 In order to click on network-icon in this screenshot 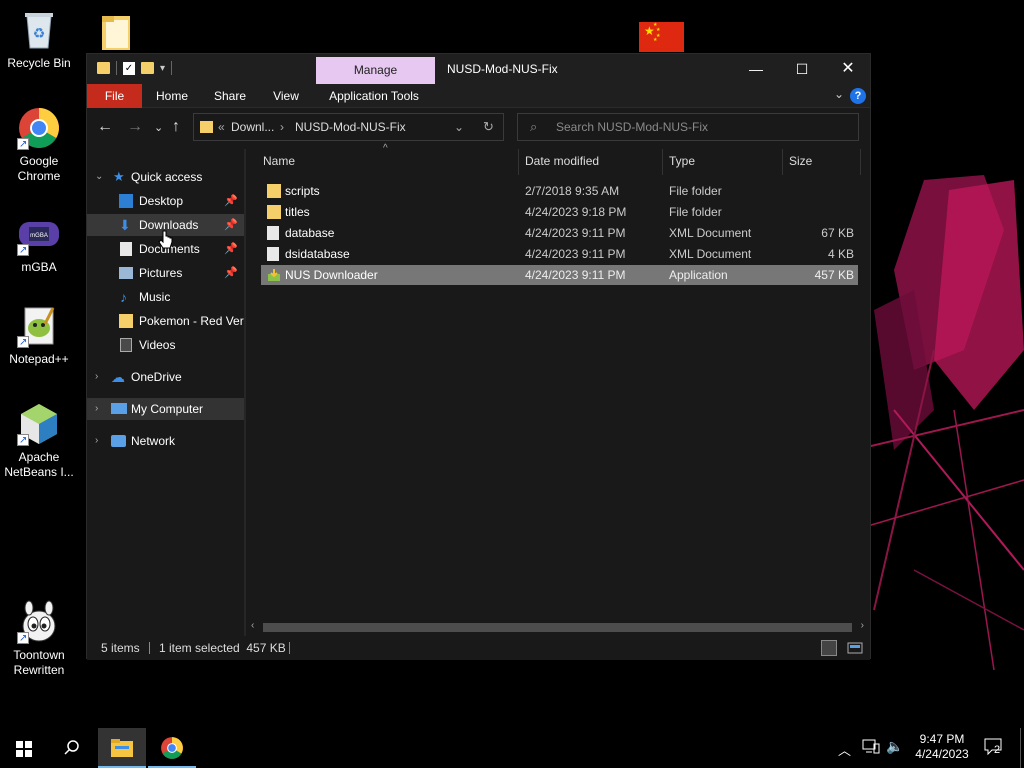, I will do `click(118, 441)`.